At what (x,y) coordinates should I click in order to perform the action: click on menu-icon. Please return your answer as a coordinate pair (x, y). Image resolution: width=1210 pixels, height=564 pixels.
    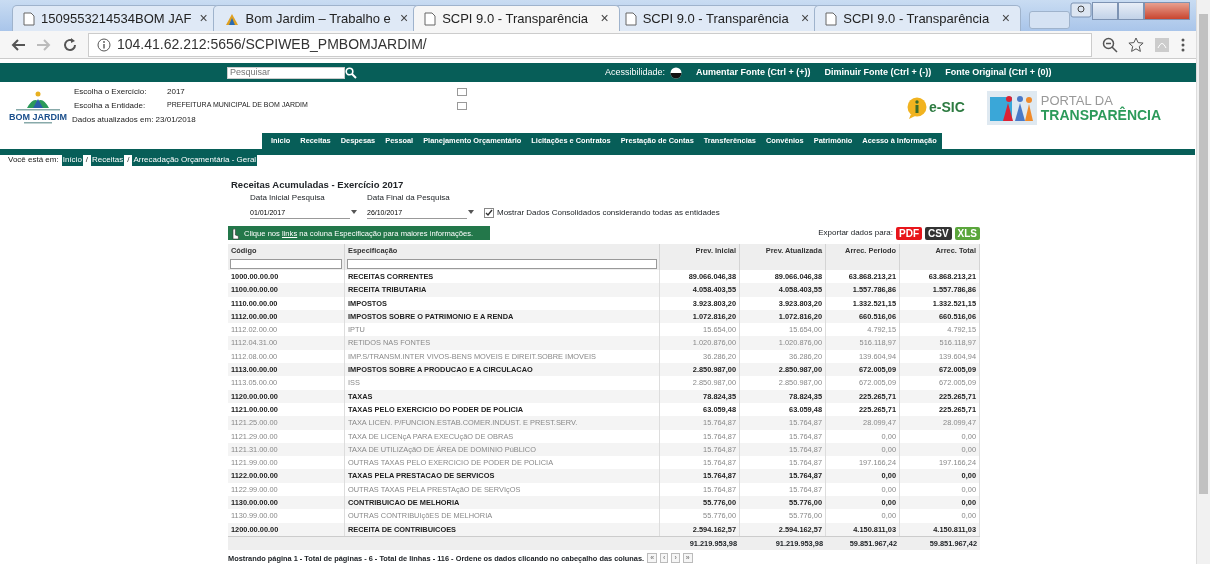
    Looking at the image, I should click on (1183, 44).